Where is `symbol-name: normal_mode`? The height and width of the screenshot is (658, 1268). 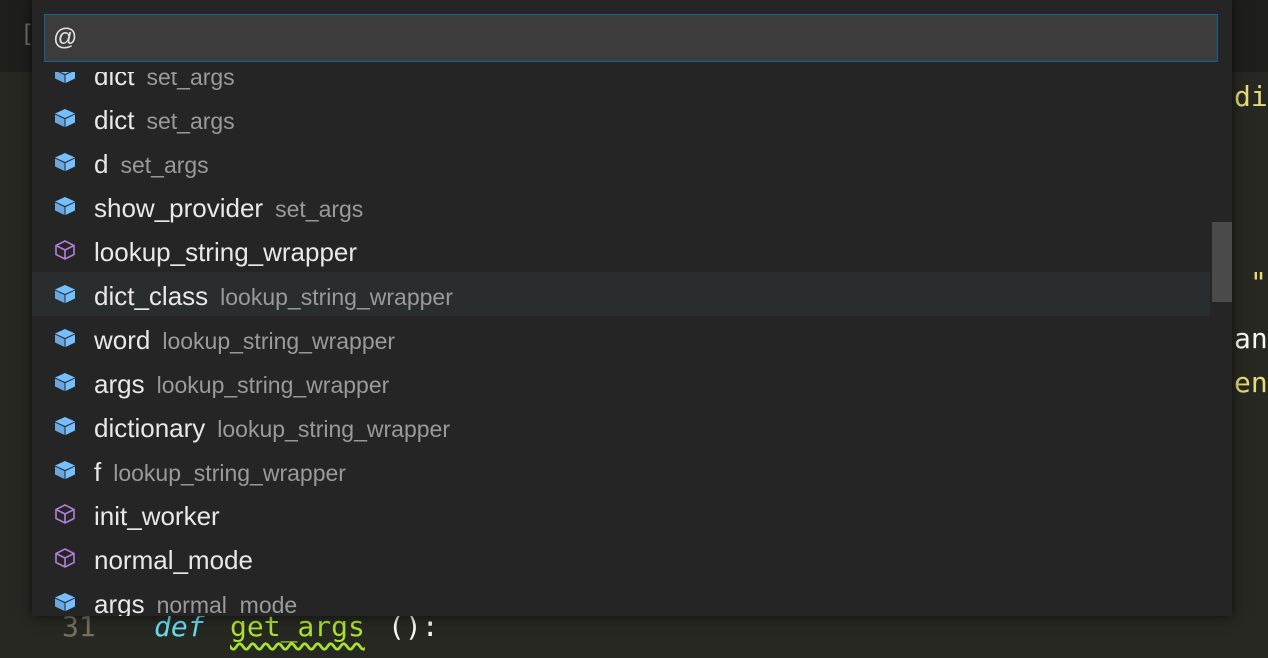 symbol-name: normal_mode is located at coordinates (173, 560).